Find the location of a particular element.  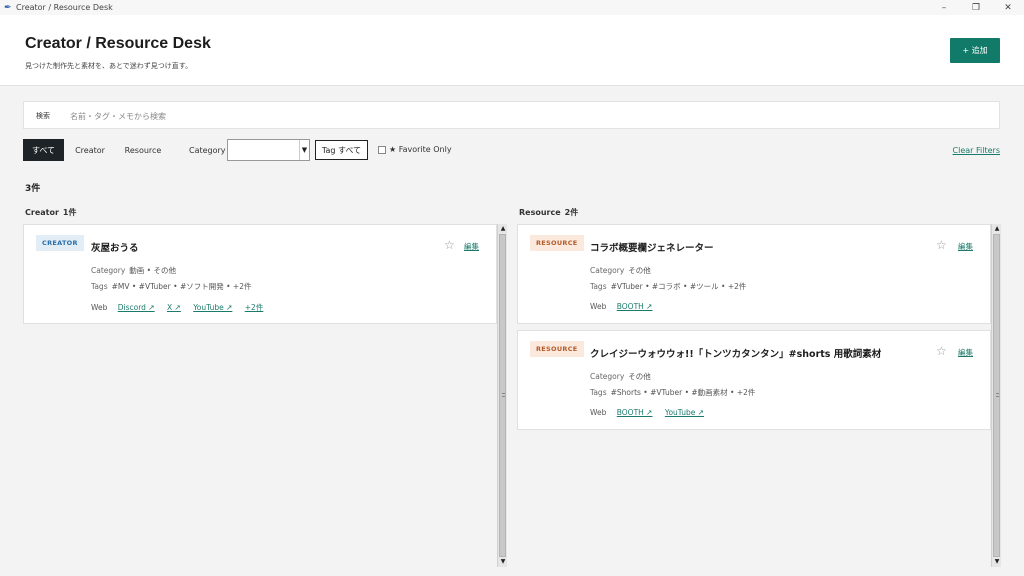

search-bar: 検索 is located at coordinates (511, 115).